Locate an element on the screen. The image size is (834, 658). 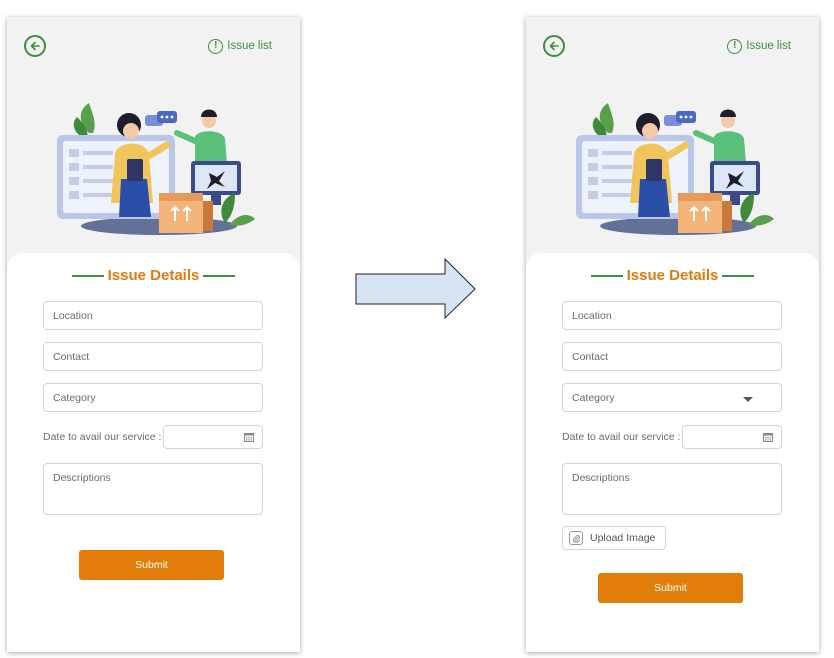
category-input: Category is located at coordinates (153, 397).